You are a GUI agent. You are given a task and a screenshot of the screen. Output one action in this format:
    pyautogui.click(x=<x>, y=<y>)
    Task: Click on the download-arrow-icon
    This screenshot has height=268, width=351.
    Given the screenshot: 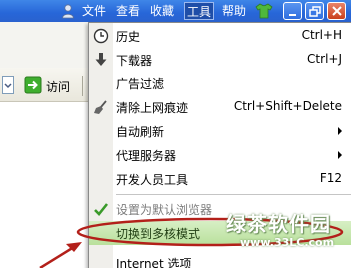 What is the action you would take?
    pyautogui.click(x=101, y=59)
    